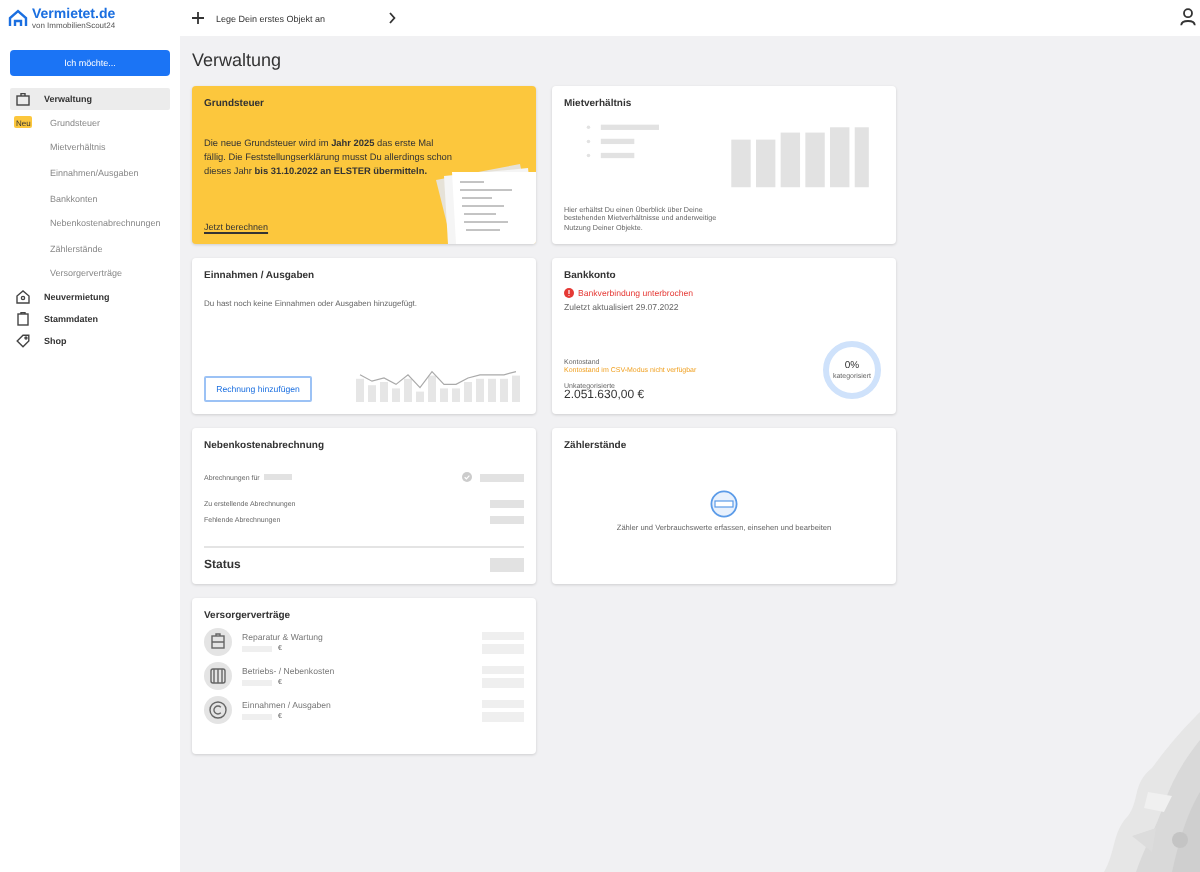  What do you see at coordinates (507, 565) in the screenshot?
I see `placeholder-bar` at bounding box center [507, 565].